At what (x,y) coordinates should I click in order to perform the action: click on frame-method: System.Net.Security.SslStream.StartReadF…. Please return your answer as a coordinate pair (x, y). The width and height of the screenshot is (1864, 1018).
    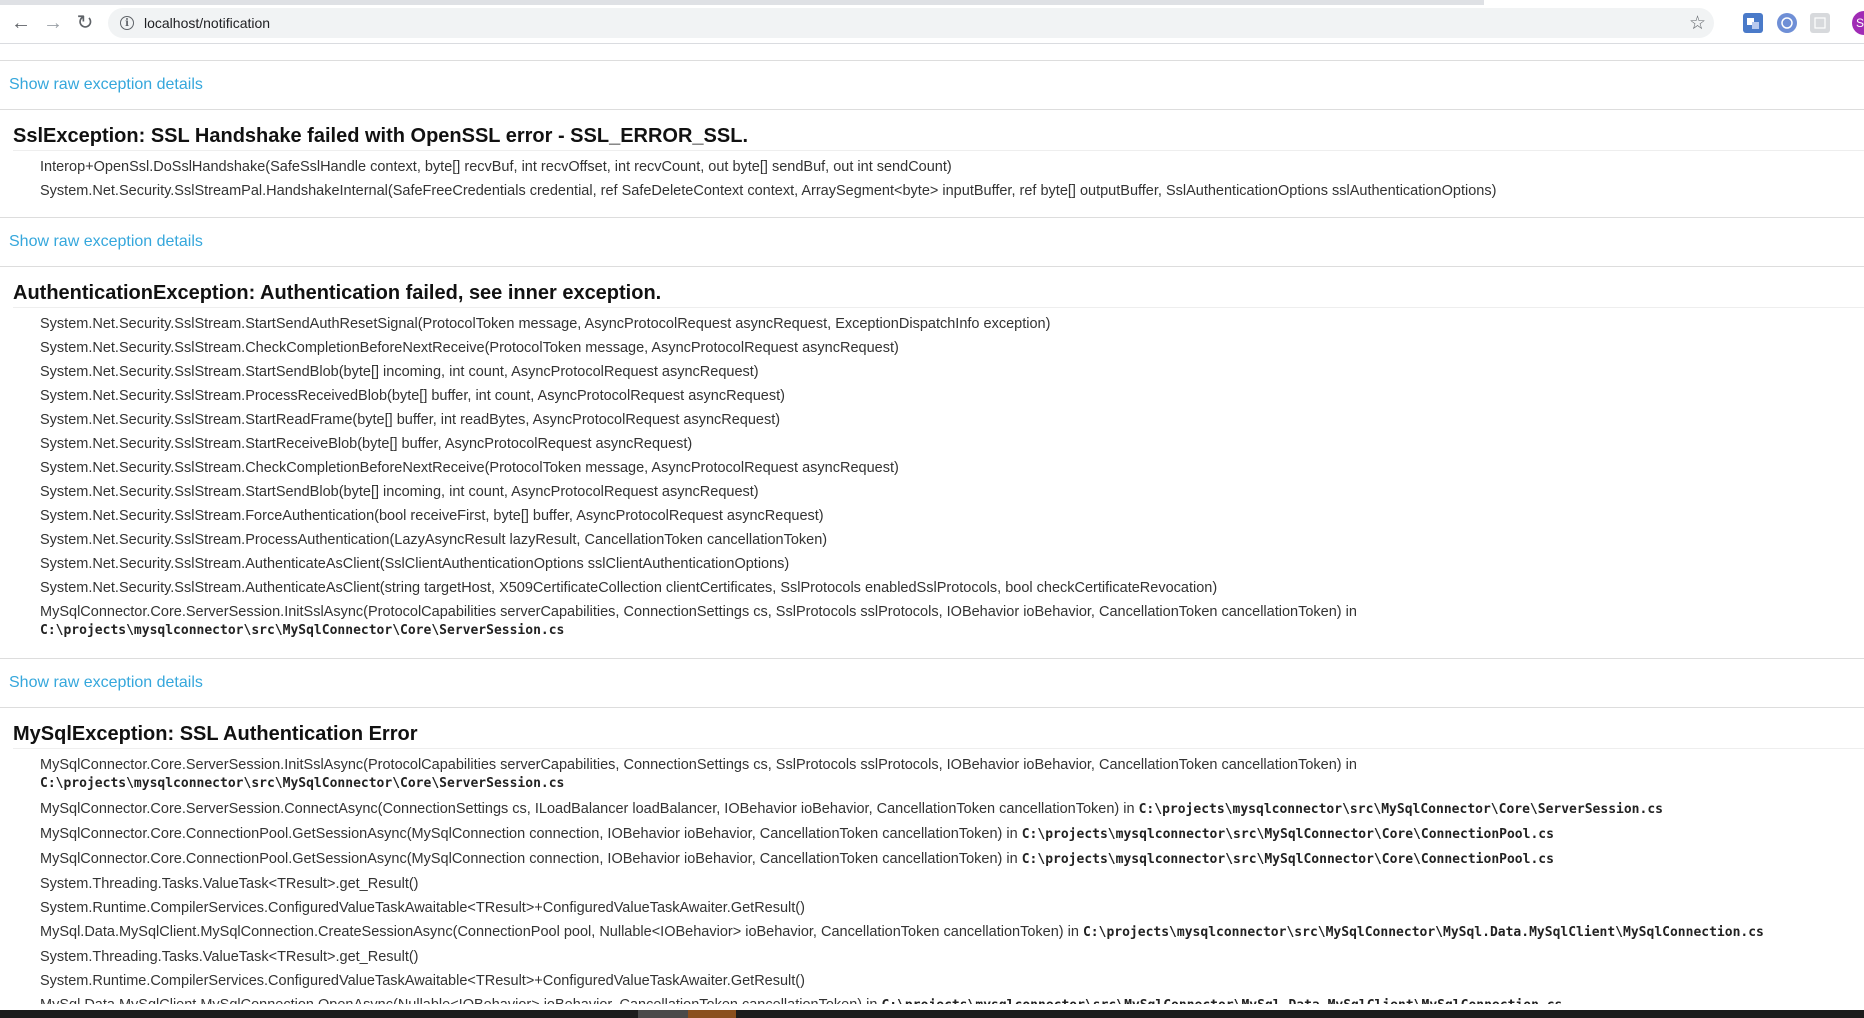
    Looking at the image, I should click on (410, 420).